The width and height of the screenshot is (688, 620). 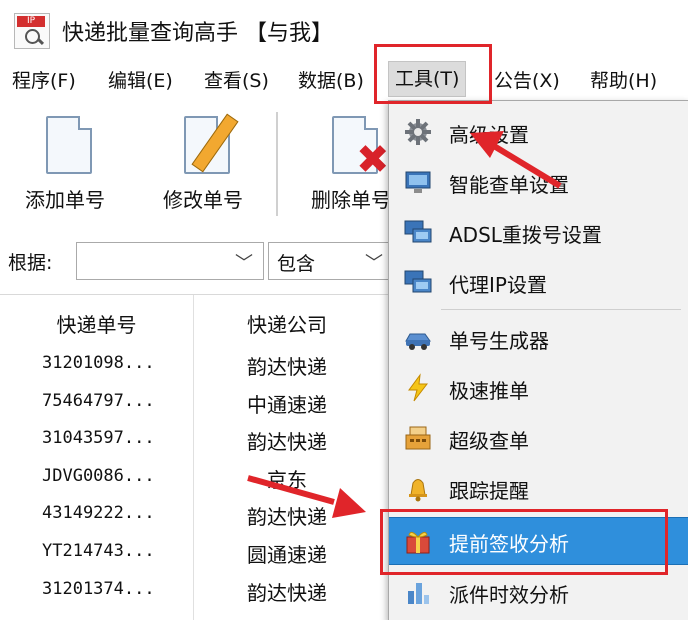 What do you see at coordinates (509, 595) in the screenshot?
I see `menu-item-label: 派件时效分析` at bounding box center [509, 595].